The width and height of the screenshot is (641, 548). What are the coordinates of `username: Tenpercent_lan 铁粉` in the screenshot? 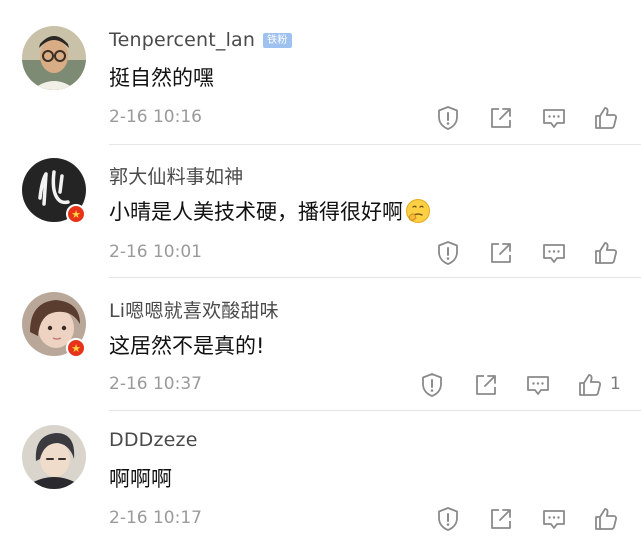 It's located at (200, 40).